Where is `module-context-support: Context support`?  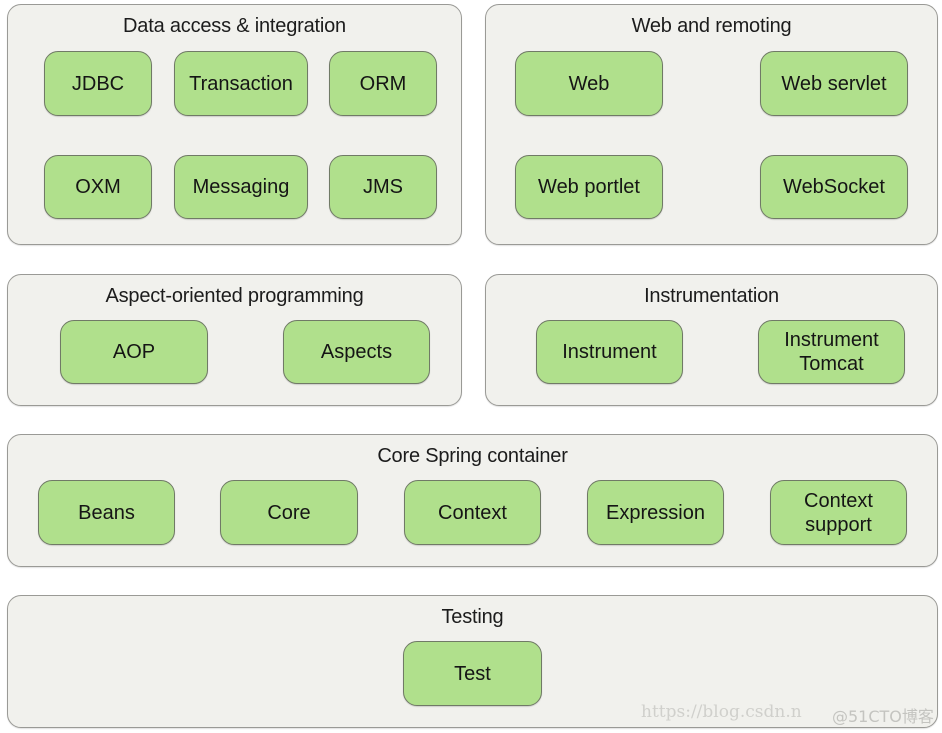
module-context-support: Context support is located at coordinates (838, 512).